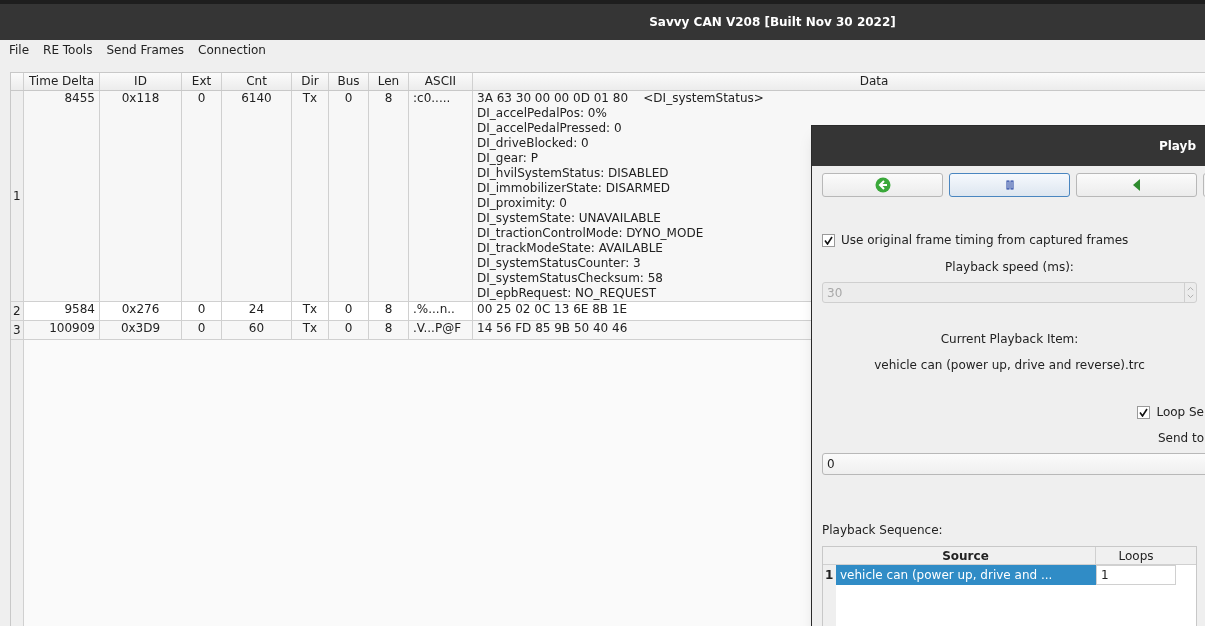 The height and width of the screenshot is (626, 1205). I want to click on table-cell: 24, so click(257, 311).